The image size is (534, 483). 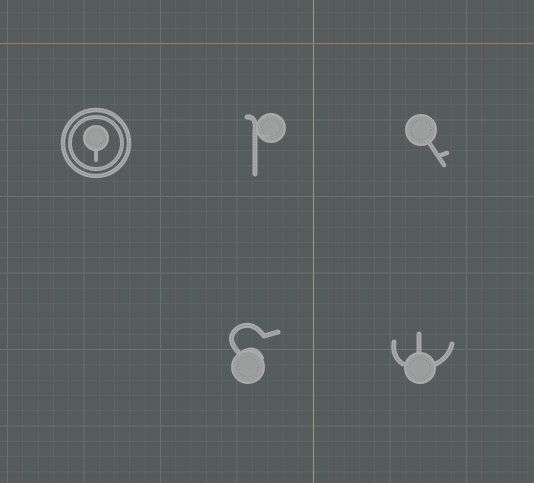 What do you see at coordinates (248, 367) in the screenshot?
I see `loop-bulb` at bounding box center [248, 367].